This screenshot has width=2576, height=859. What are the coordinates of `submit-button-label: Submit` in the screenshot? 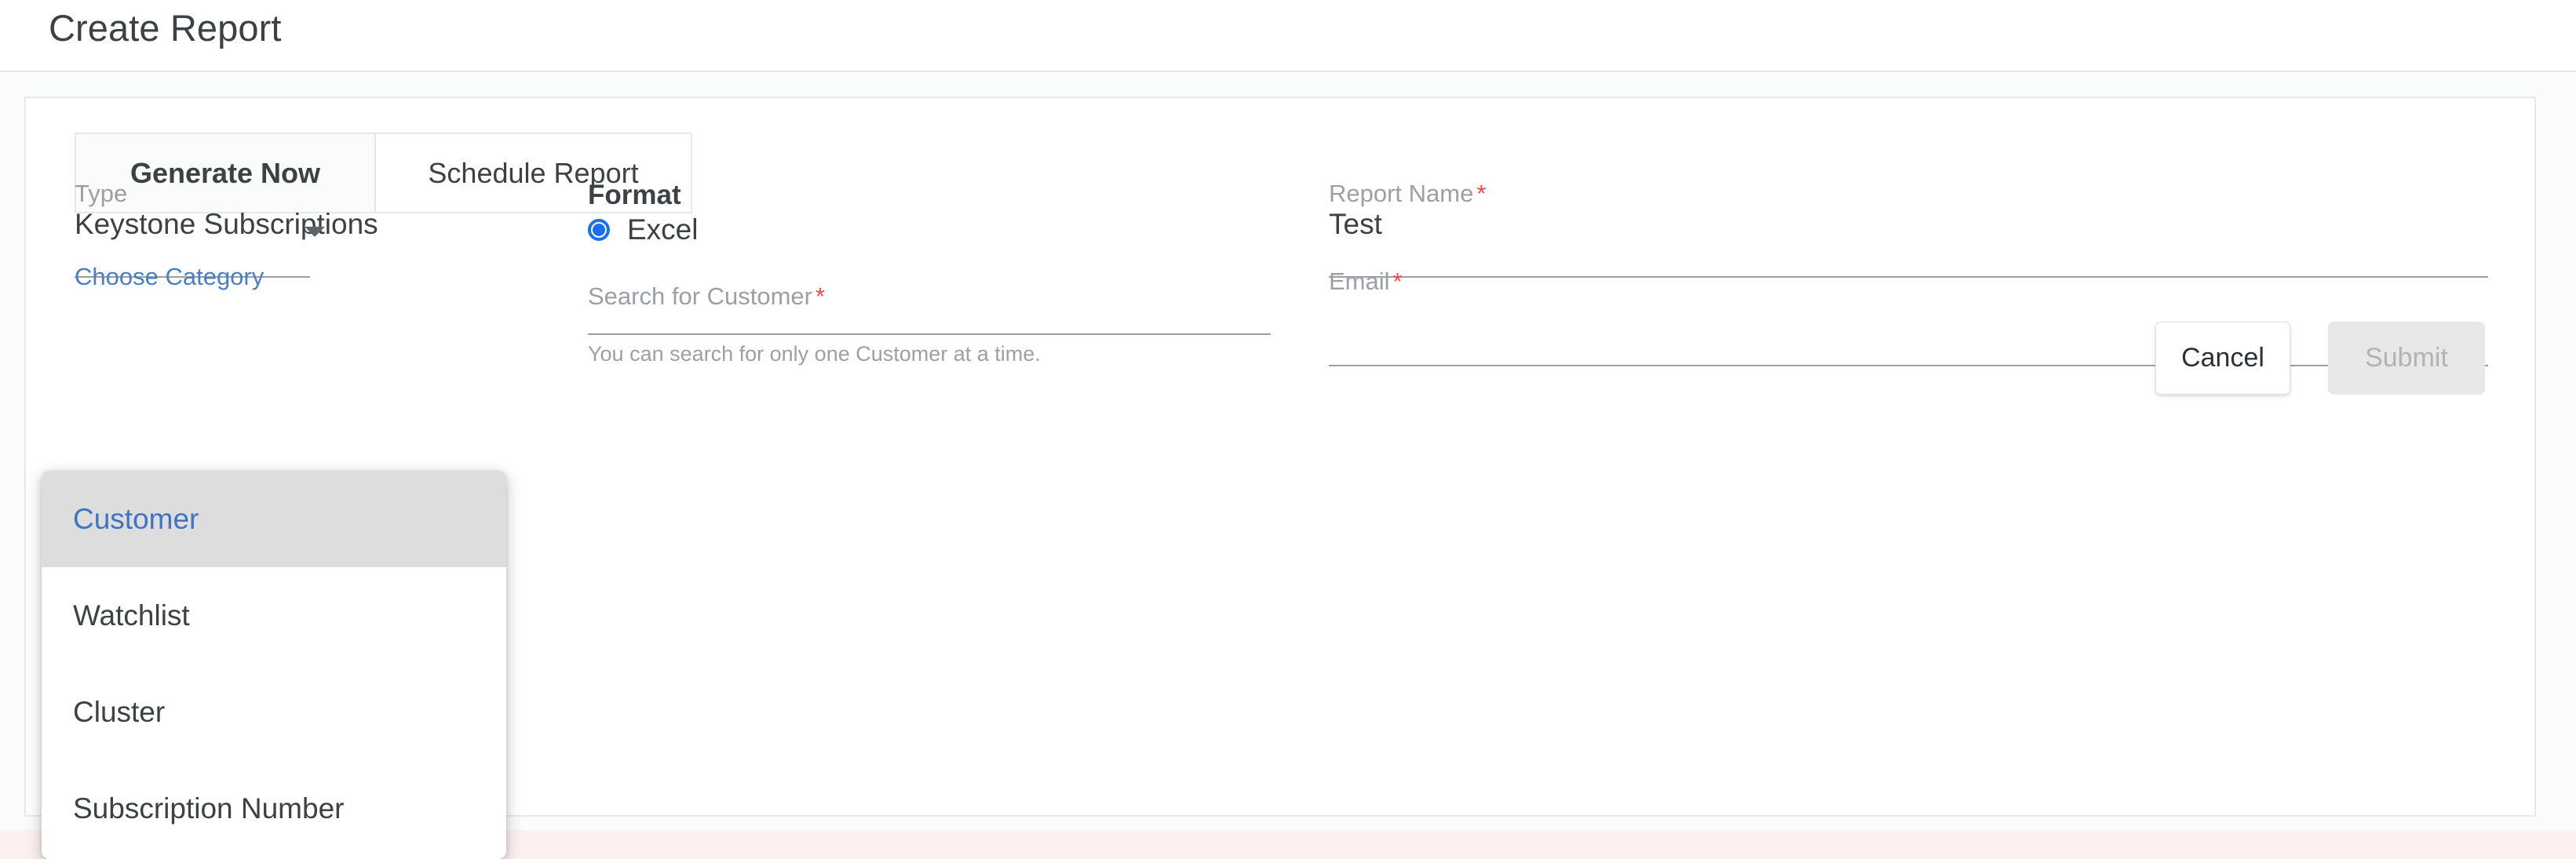 It's located at (2406, 358).